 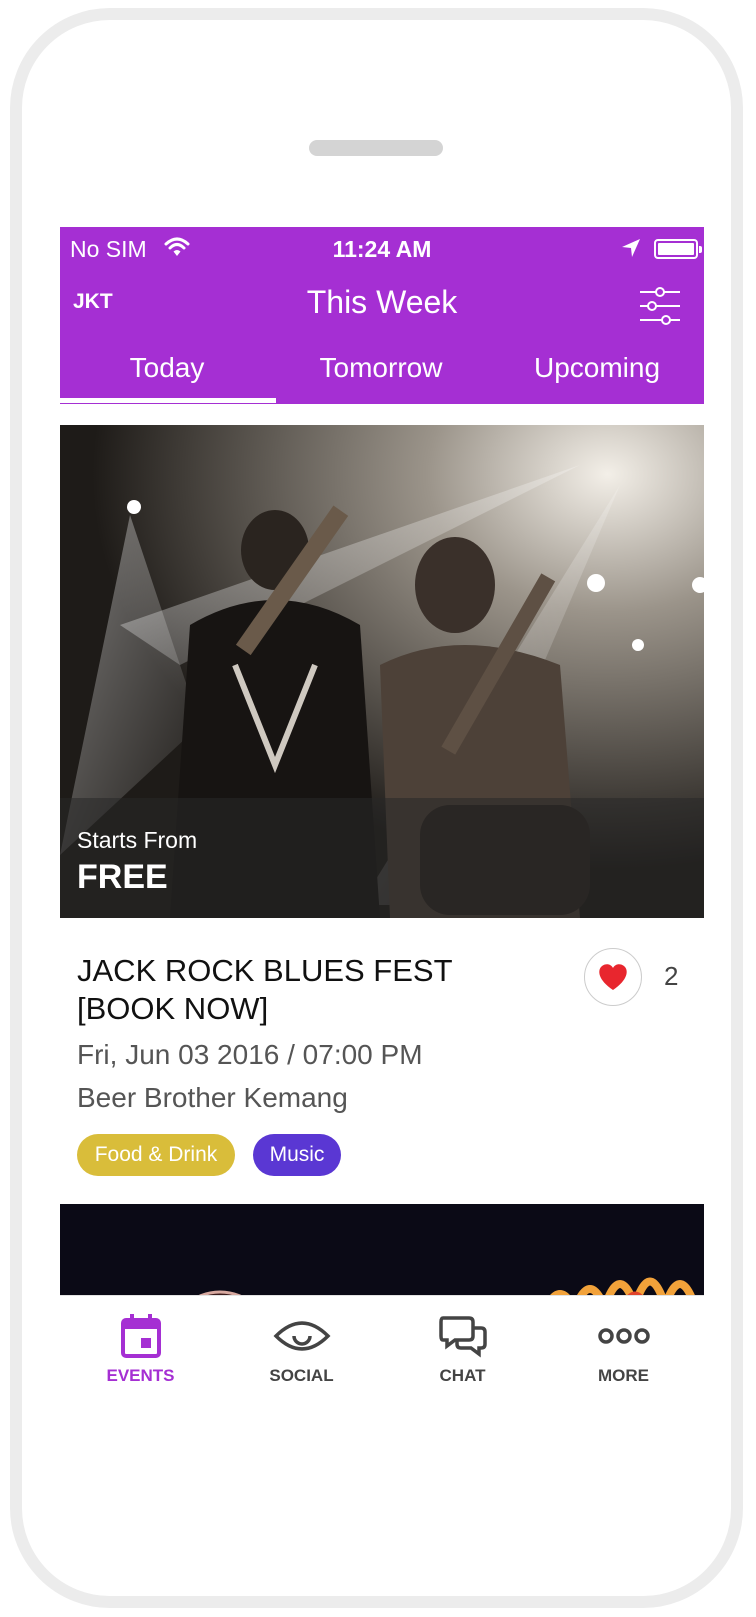 What do you see at coordinates (623, 1357) in the screenshot?
I see `nav-more: MORE` at bounding box center [623, 1357].